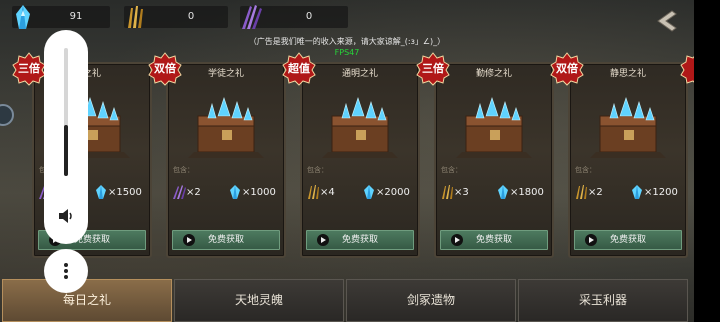 The image size is (720, 322). Describe the element at coordinates (125, 192) in the screenshot. I see `reward-qty: ×1500` at that location.